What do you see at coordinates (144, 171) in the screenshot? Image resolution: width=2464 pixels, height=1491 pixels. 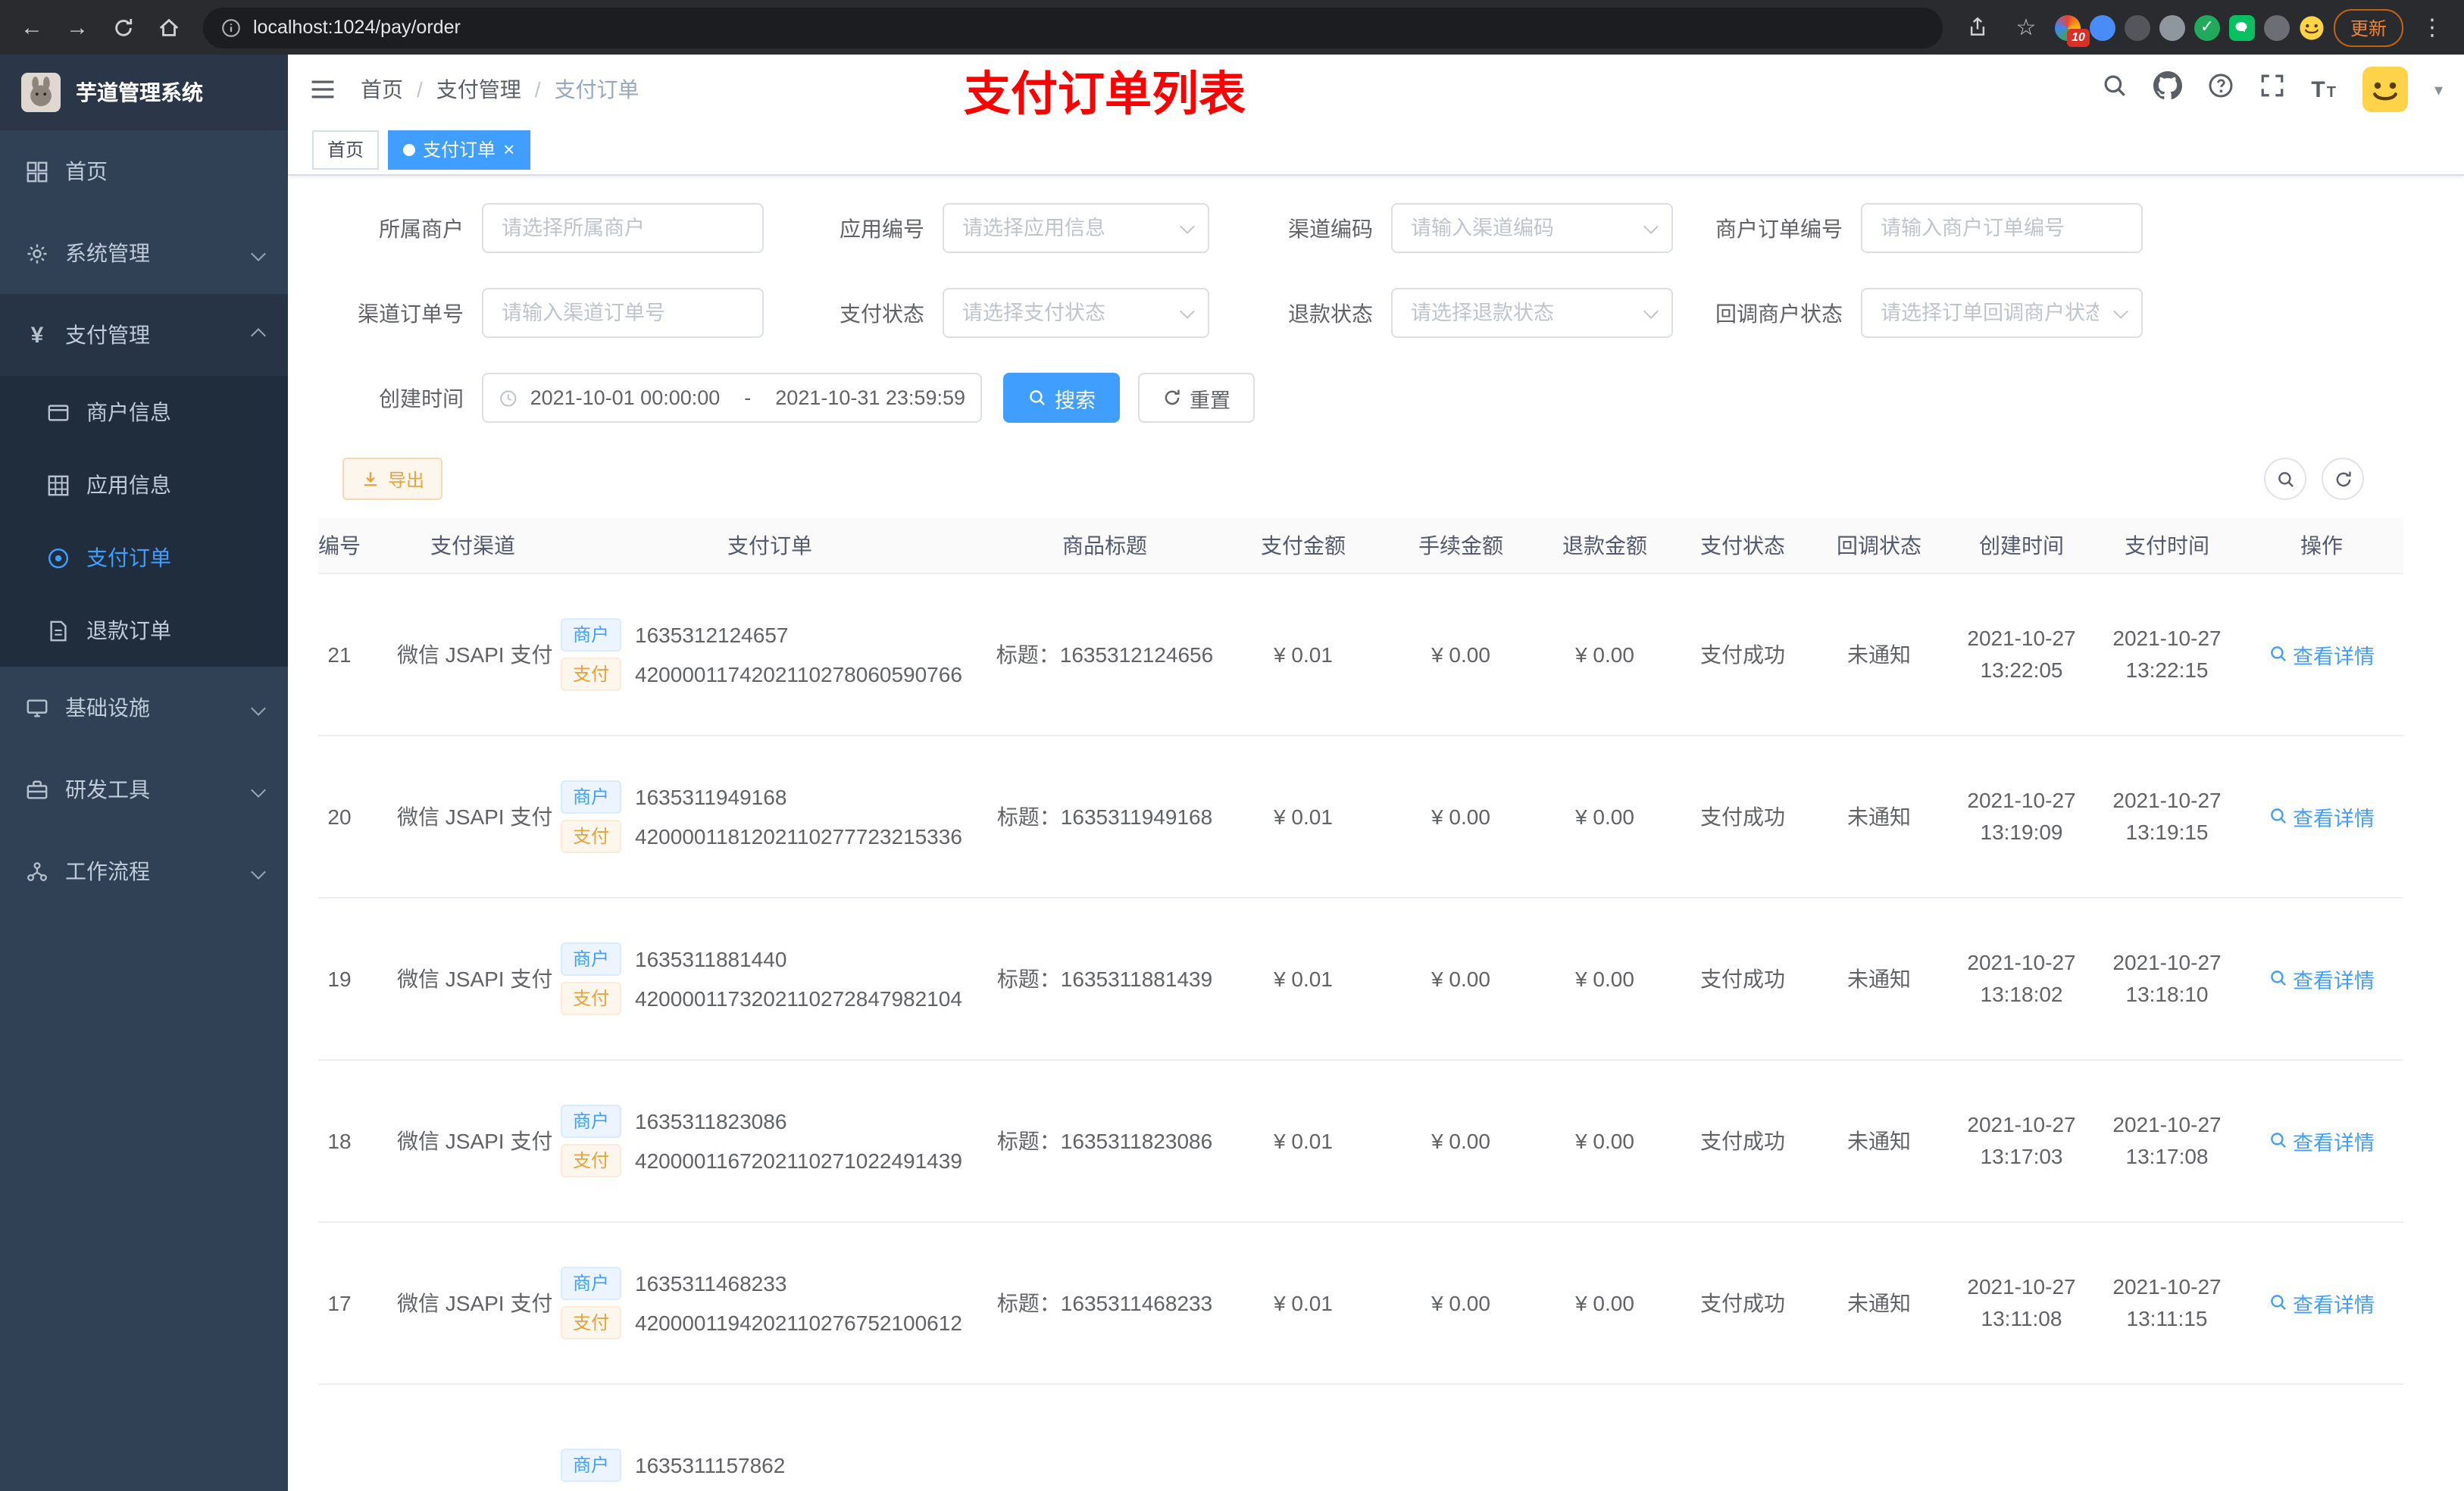 I see `sidebar-item-home: 首页` at bounding box center [144, 171].